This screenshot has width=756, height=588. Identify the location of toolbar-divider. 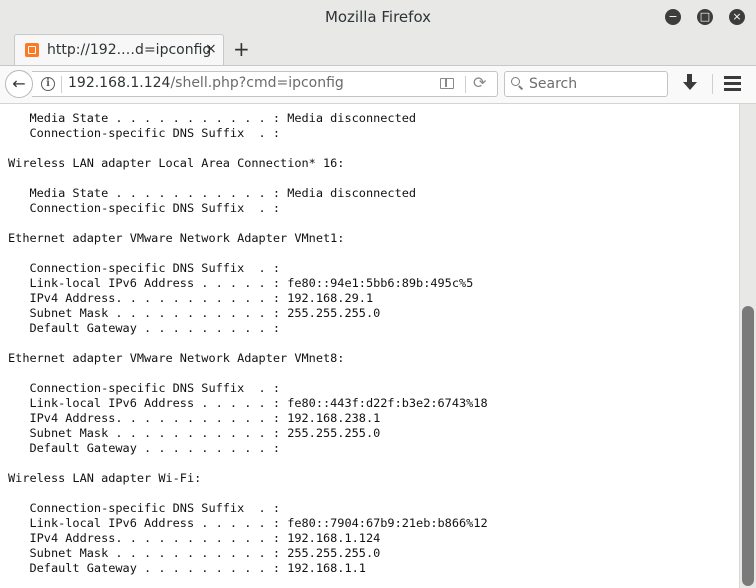
(712, 84).